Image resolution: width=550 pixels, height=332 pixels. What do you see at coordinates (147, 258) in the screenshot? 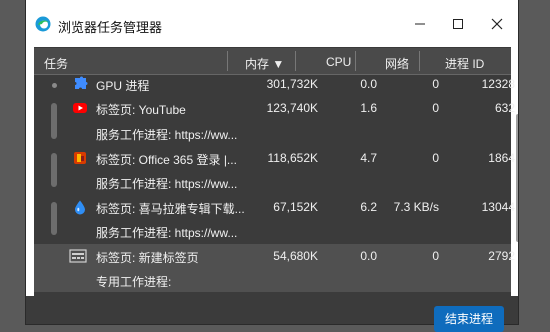
I see `task-name: 标签页: 新建标签页` at bounding box center [147, 258].